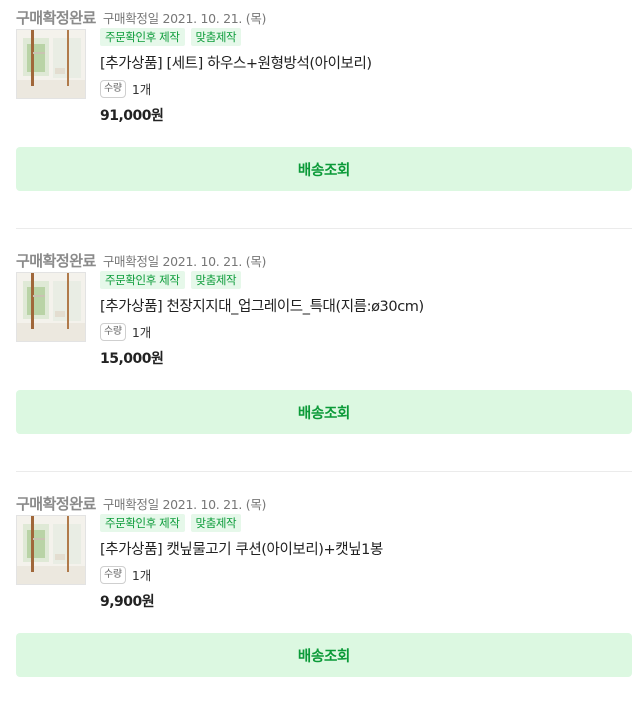 This screenshot has height=710, width=632. I want to click on product-price: 9,900원, so click(127, 602).